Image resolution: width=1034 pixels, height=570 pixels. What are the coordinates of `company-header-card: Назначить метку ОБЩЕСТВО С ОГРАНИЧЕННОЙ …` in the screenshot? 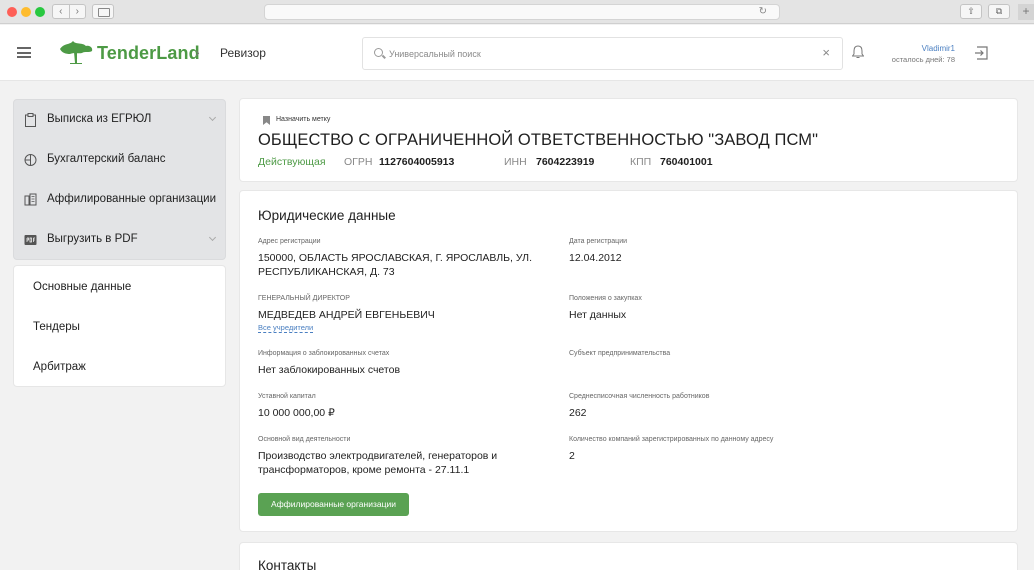 It's located at (628, 140).